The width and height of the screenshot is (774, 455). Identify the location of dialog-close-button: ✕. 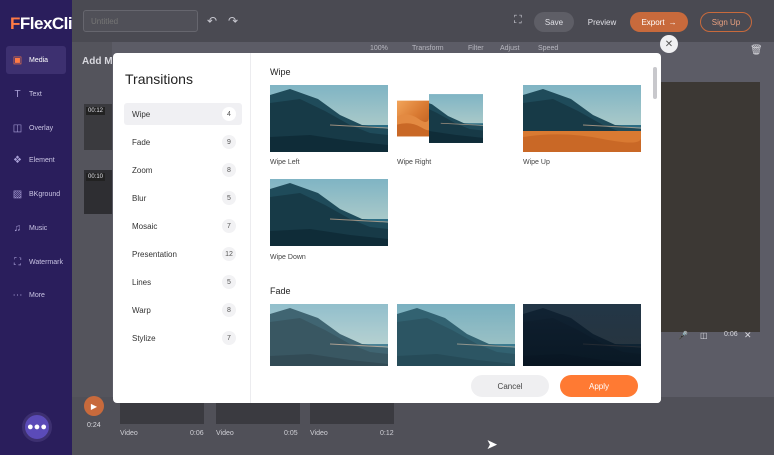
(669, 44).